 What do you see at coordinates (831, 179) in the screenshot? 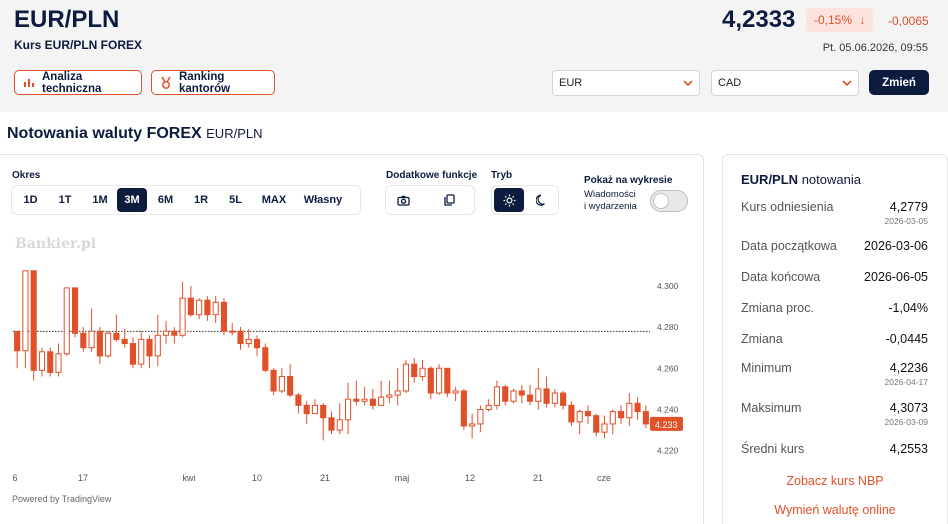
I see `stats-title-rest: notowania` at bounding box center [831, 179].